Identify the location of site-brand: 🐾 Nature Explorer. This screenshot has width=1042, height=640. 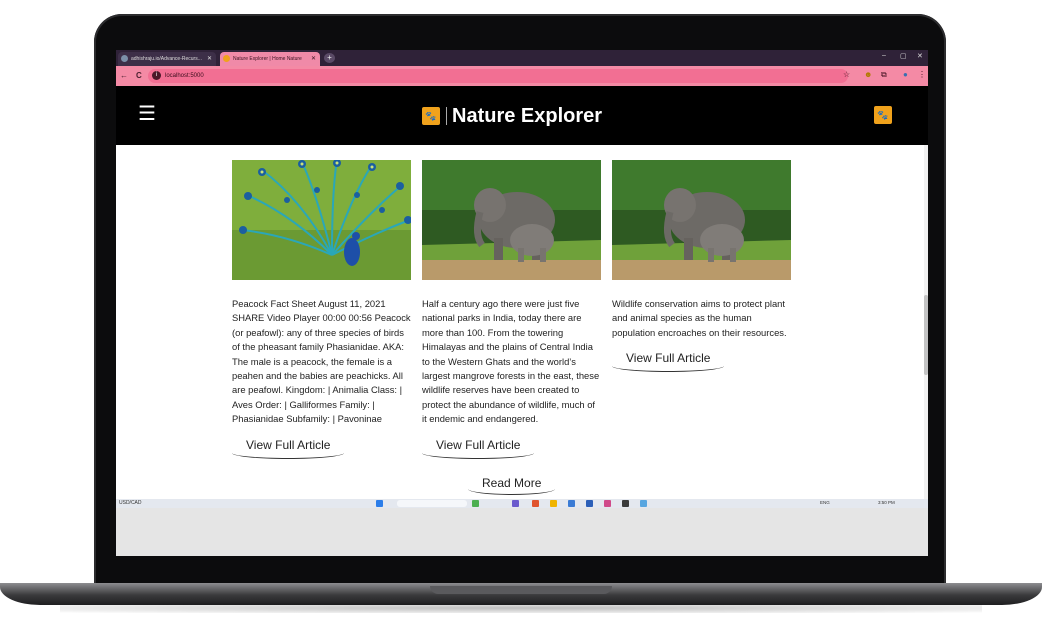
(512, 116).